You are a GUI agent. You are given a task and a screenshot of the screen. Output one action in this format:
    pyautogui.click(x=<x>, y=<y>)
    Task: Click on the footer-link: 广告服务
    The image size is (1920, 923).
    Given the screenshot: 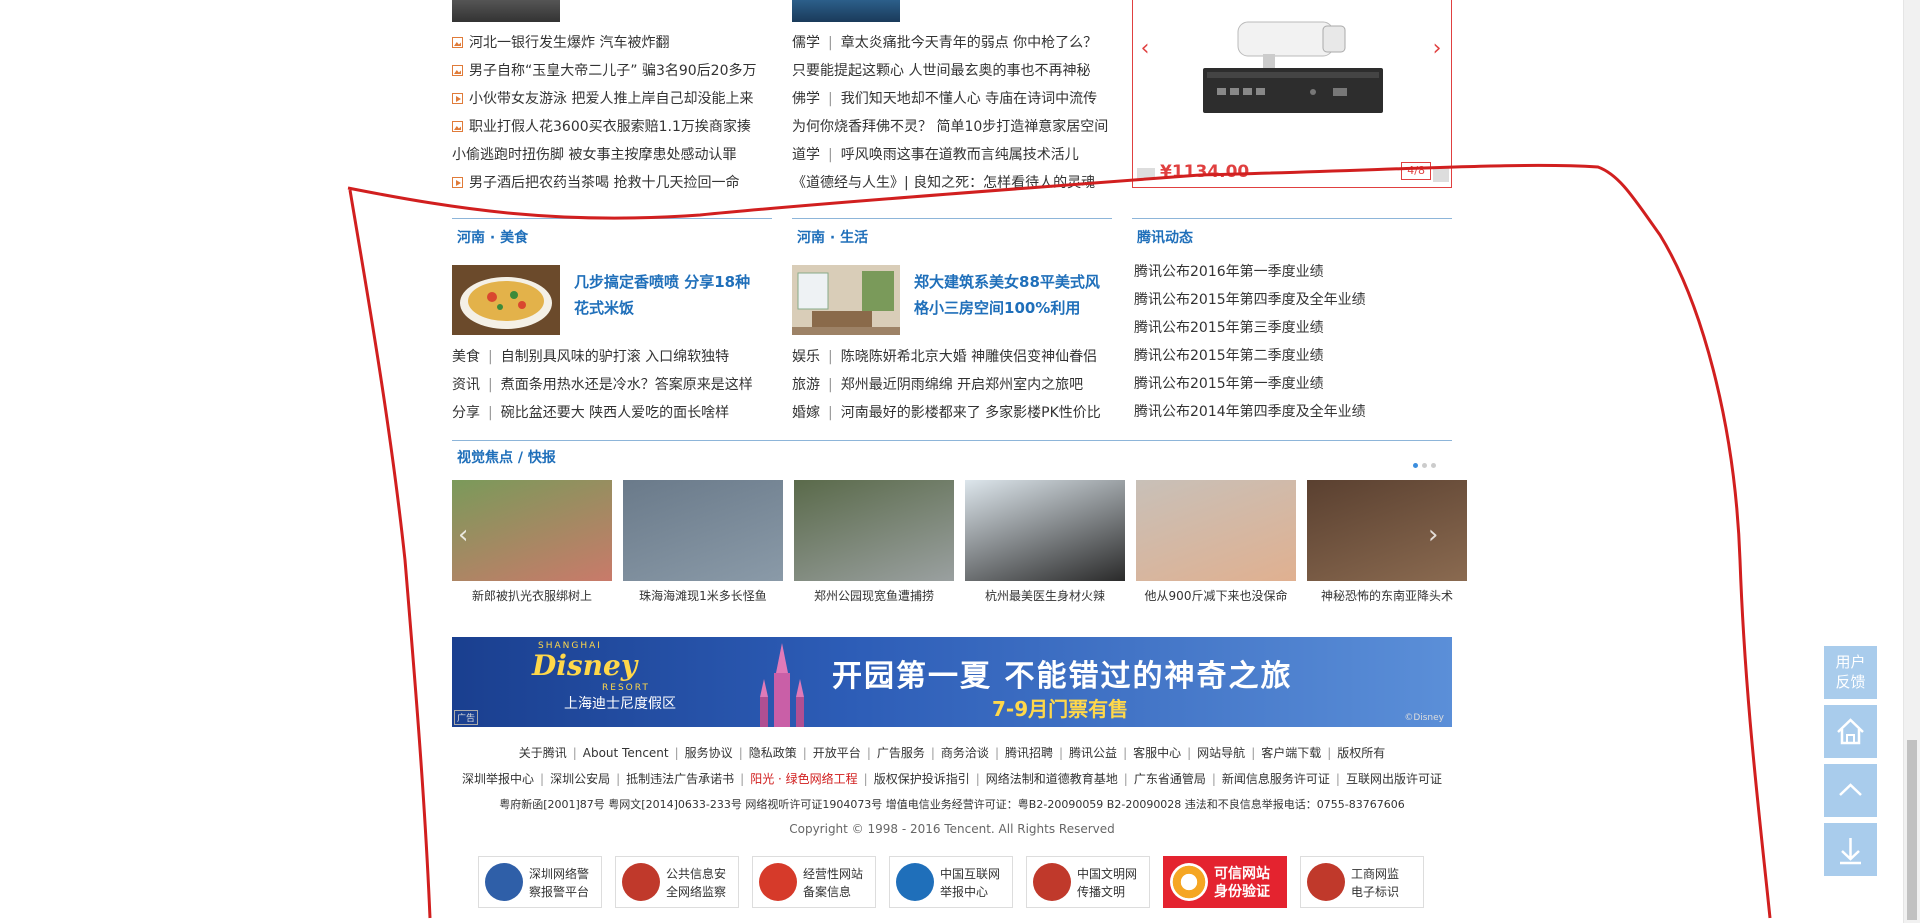 What is the action you would take?
    pyautogui.click(x=901, y=753)
    